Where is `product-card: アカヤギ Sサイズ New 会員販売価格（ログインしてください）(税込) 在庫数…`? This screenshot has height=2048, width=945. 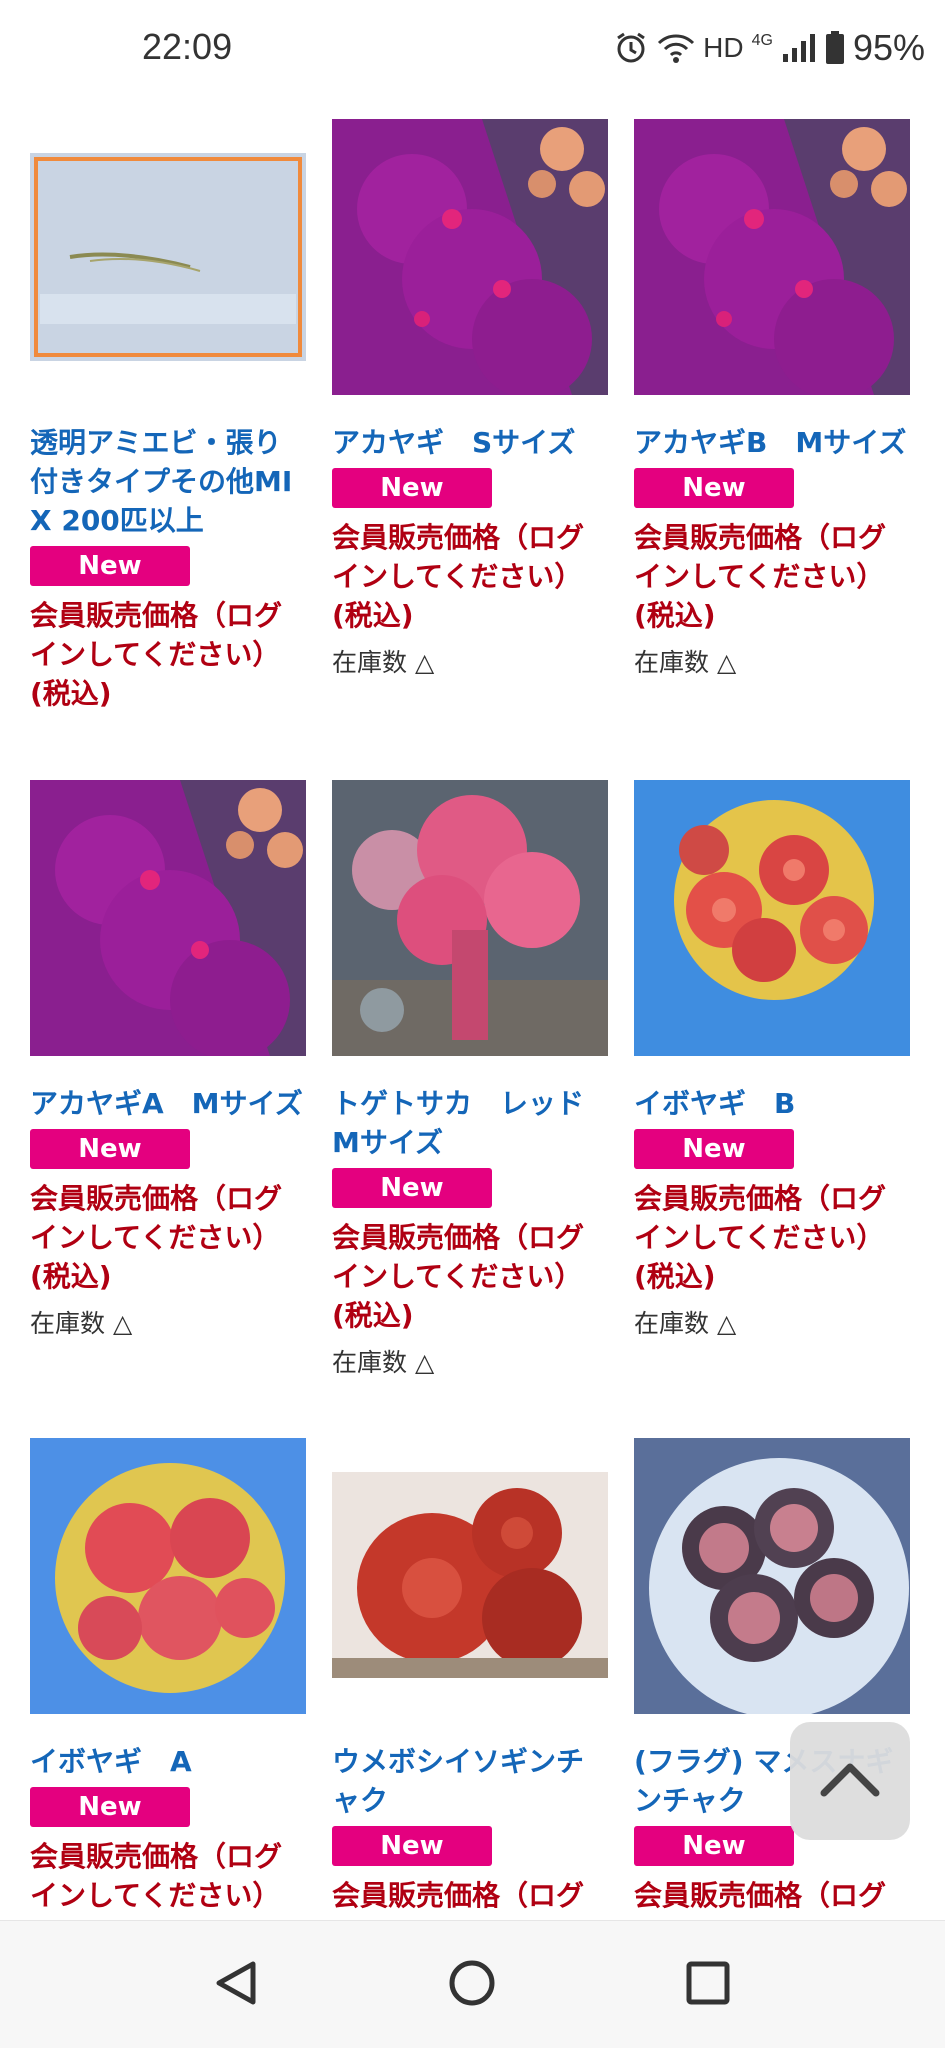
product-card: アカヤギ Sサイズ New 会員販売価格（ログインしてください）(税込) 在庫数… is located at coordinates (470, 400).